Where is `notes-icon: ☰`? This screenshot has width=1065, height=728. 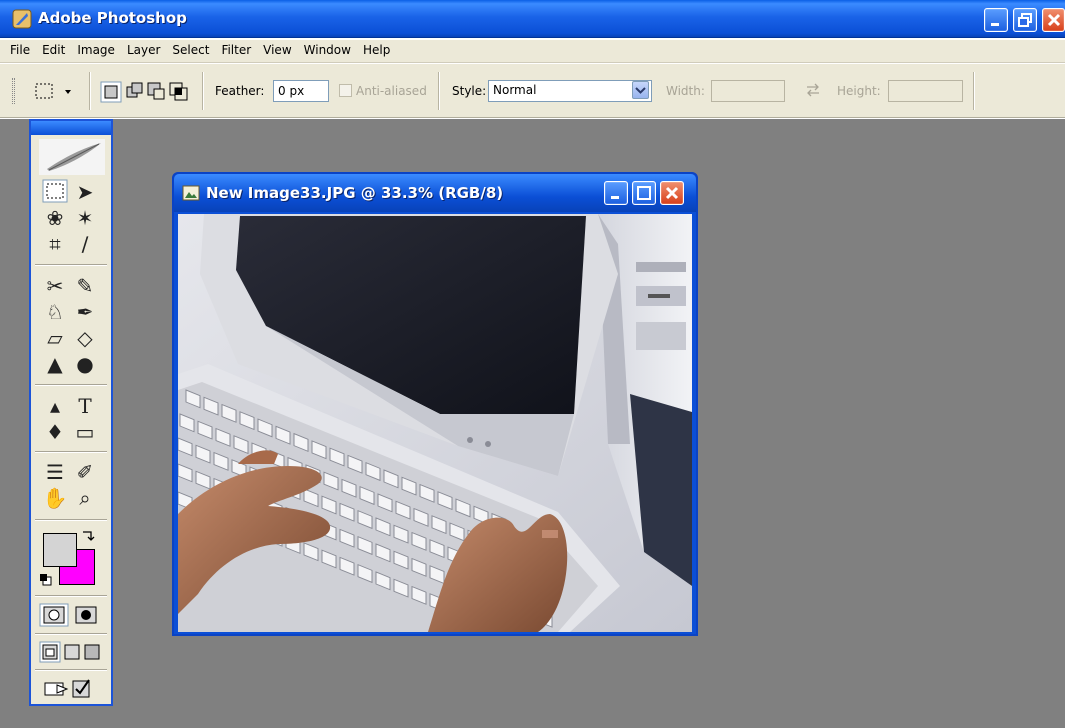
notes-icon: ☰ is located at coordinates (55, 472).